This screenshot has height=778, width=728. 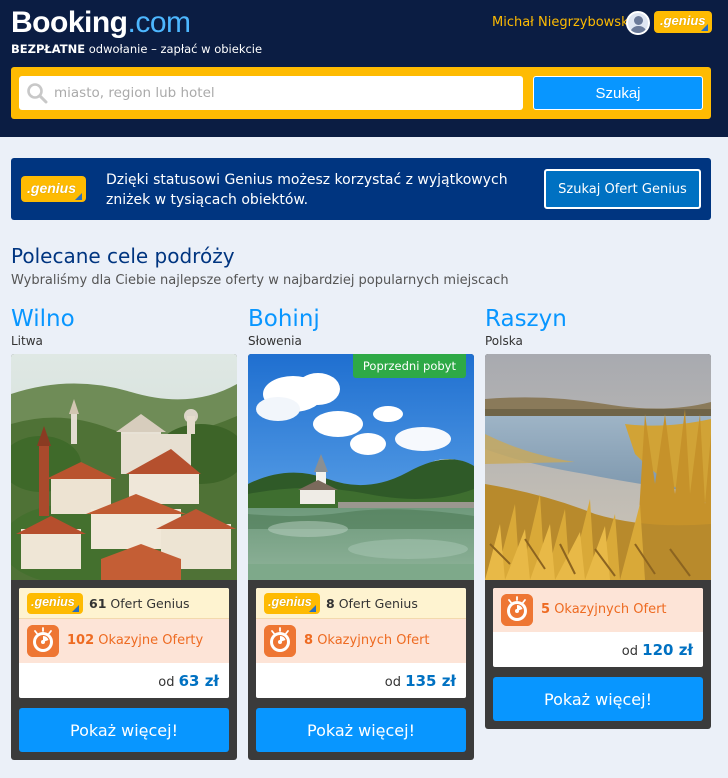 What do you see at coordinates (330, 603) in the screenshot?
I see `genius-offers-count: 8` at bounding box center [330, 603].